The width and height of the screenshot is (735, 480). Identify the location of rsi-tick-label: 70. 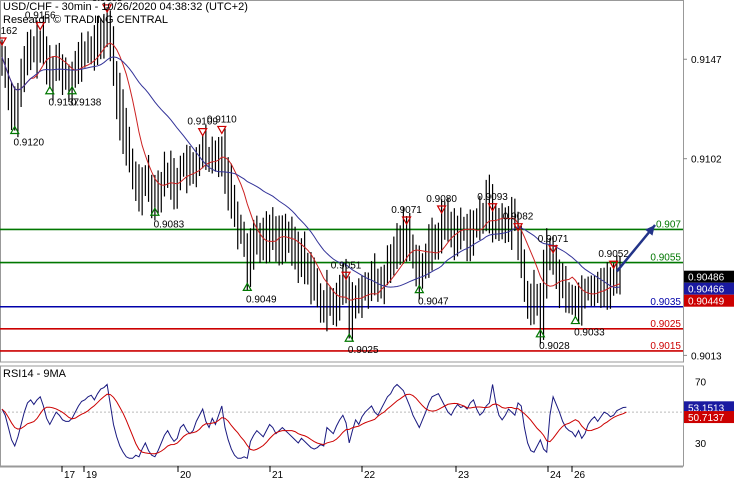
(701, 382).